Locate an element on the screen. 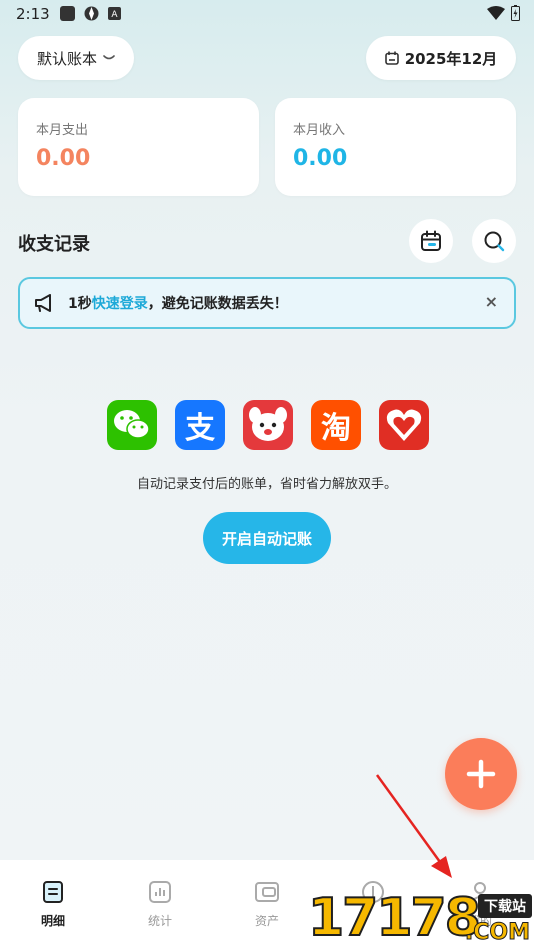 The height and width of the screenshot is (950, 534). wechat-icon is located at coordinates (132, 425).